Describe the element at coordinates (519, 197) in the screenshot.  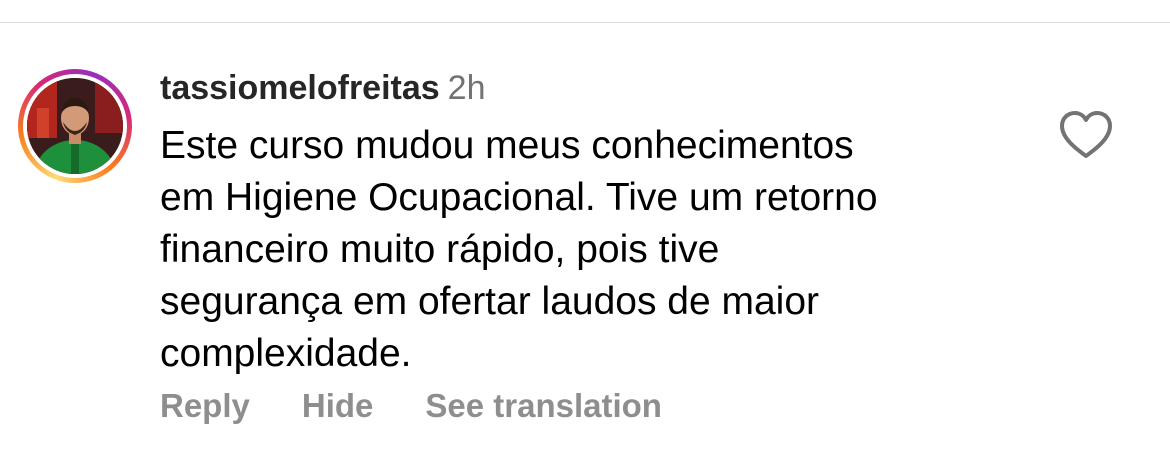
I see `comment-text-line: em Higiene Ocupacional. Tive um retorno` at that location.